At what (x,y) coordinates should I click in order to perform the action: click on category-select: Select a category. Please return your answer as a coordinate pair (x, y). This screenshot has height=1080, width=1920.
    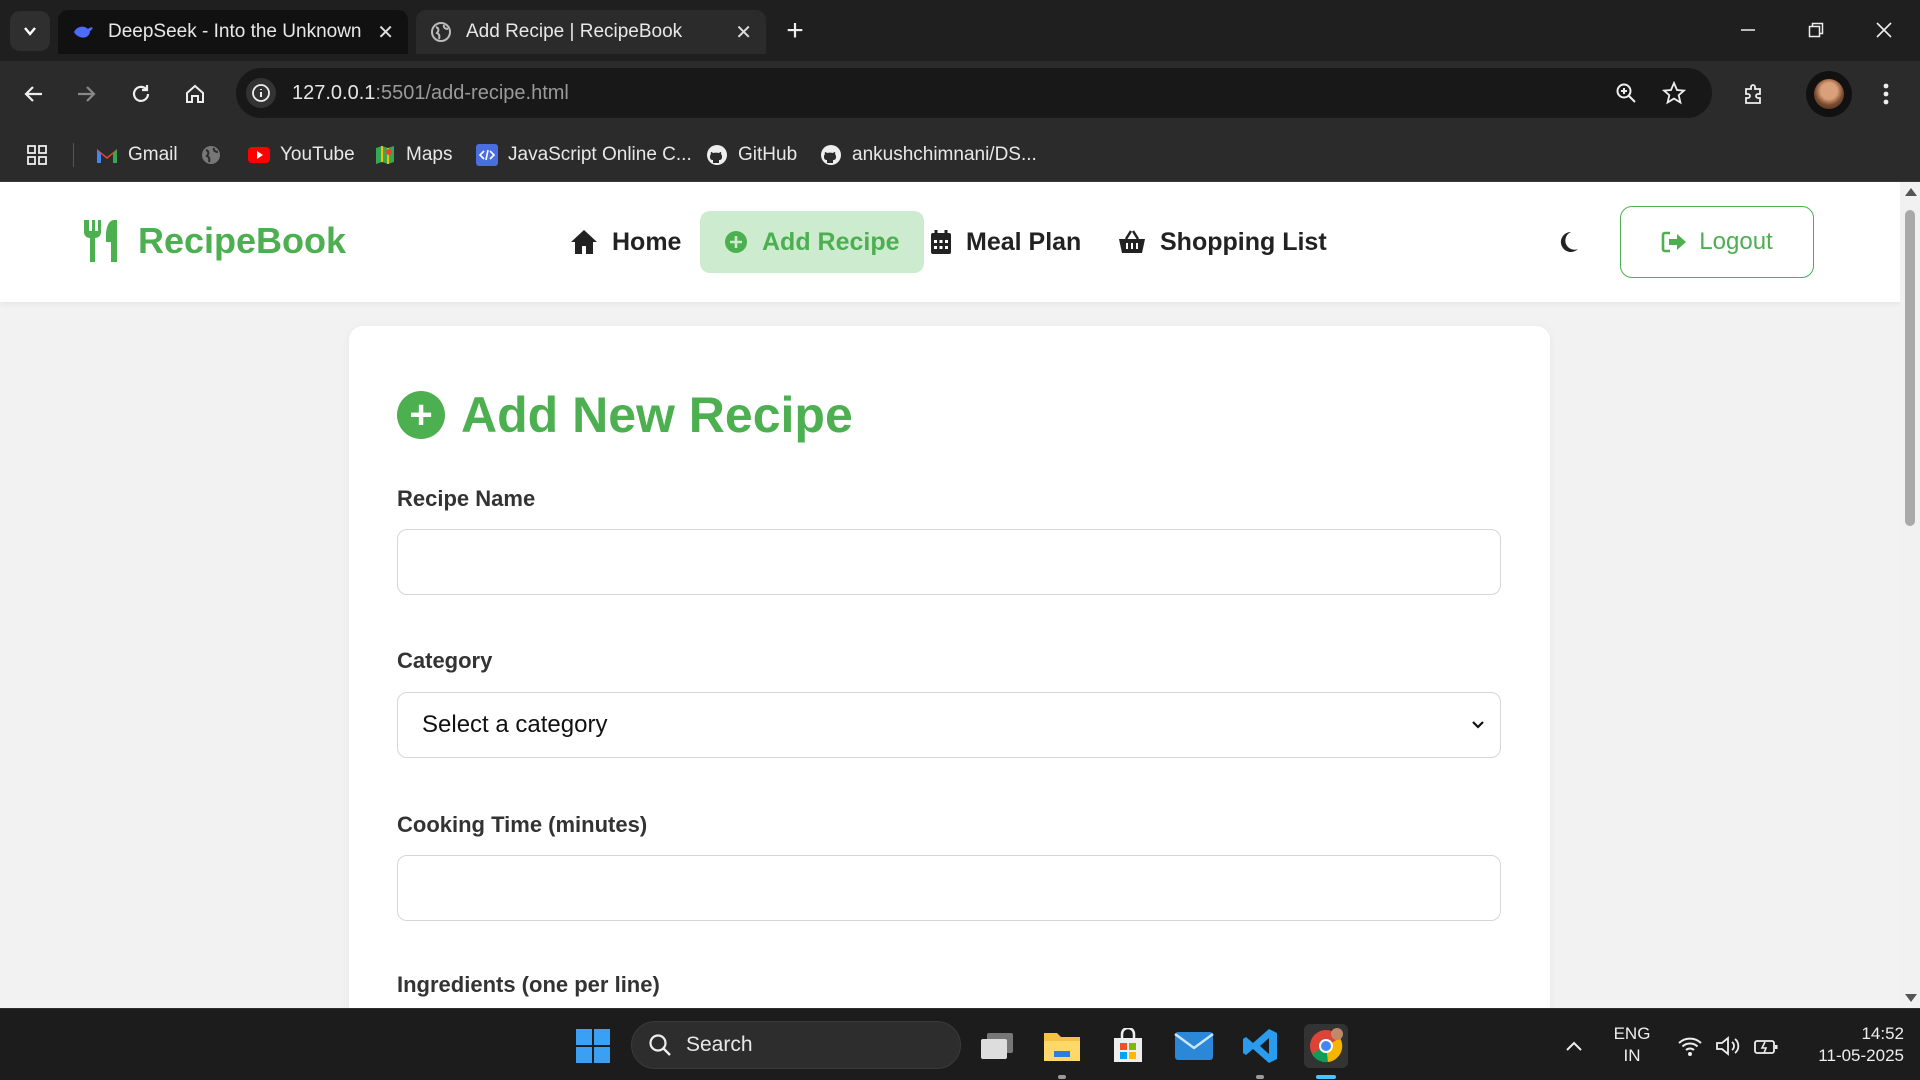
    Looking at the image, I should click on (949, 725).